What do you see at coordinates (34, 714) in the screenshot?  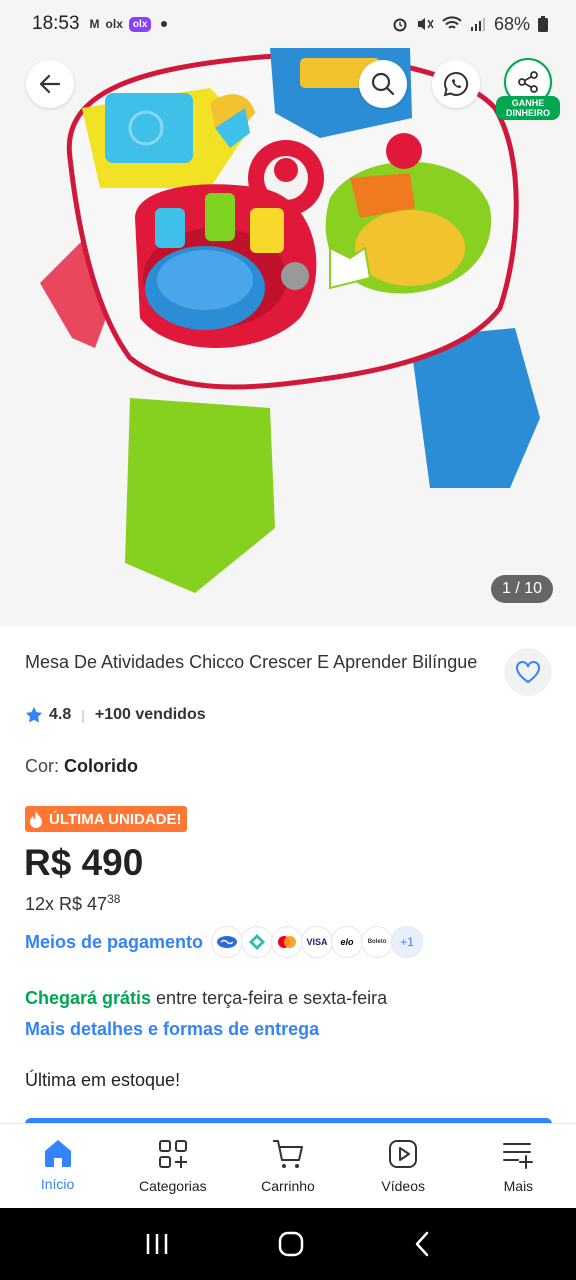 I see `star-icon` at bounding box center [34, 714].